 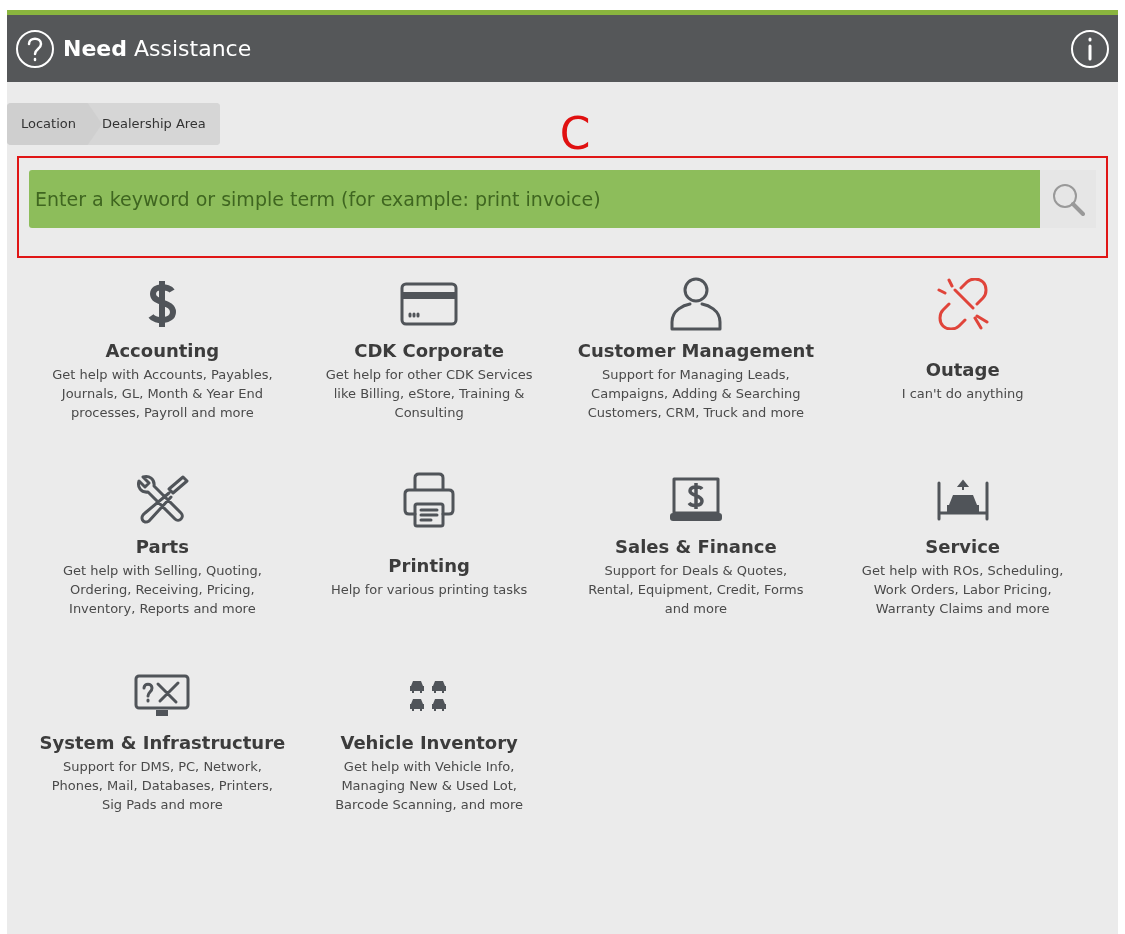 I want to click on breadcrumb-item: Location, so click(x=54, y=124).